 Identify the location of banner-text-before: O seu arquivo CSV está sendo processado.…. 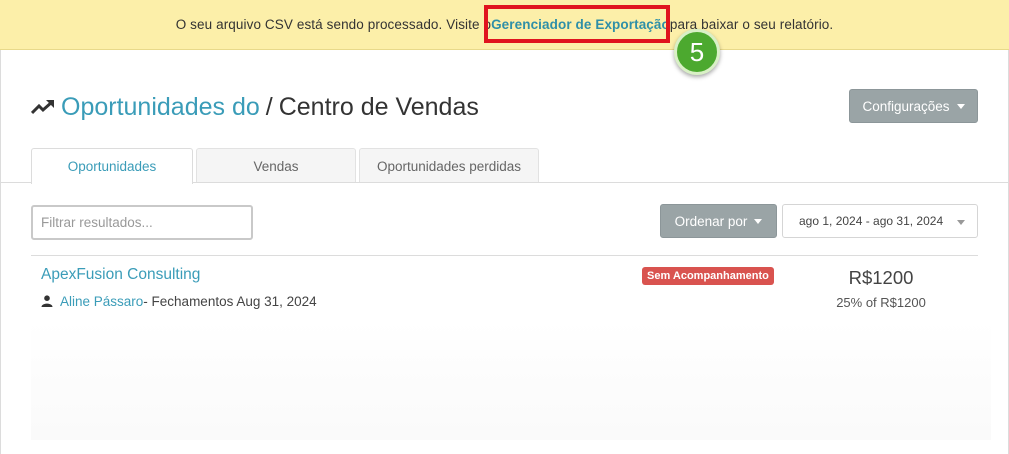
(333, 24).